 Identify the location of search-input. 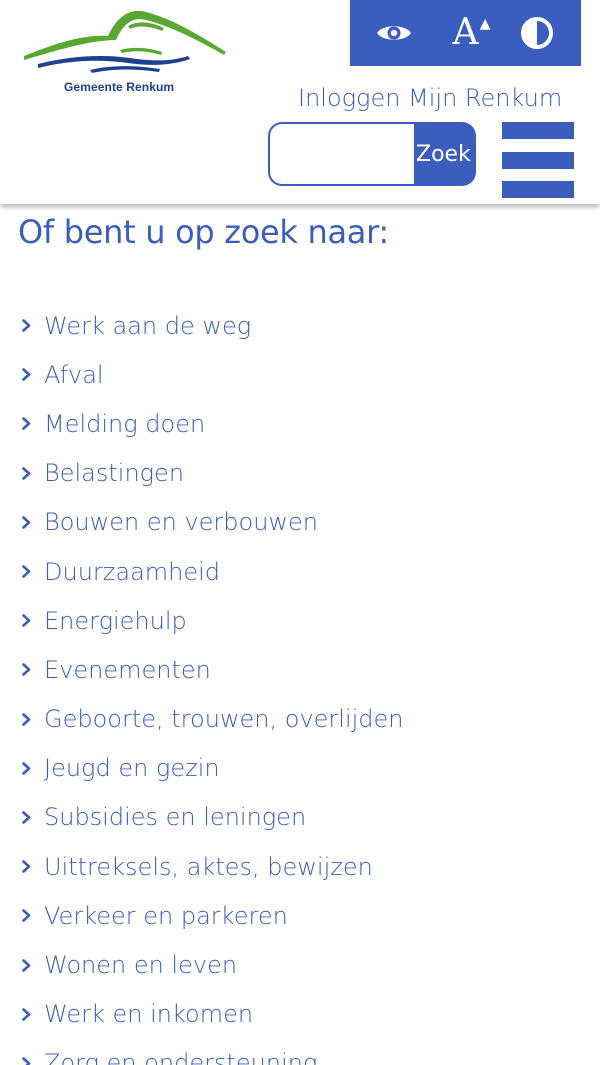
(341, 154).